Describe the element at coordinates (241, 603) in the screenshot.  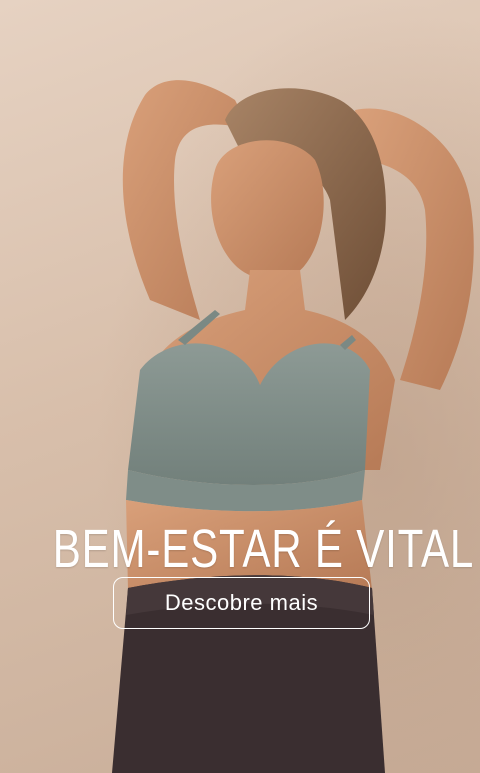
I see `discover-more-button: Descobre mais` at that location.